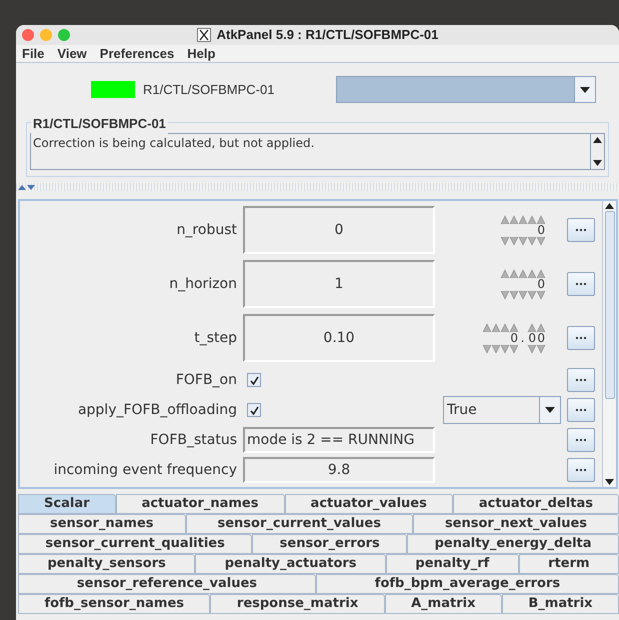 This screenshot has height=620, width=619. I want to click on tab: penalty_rf, so click(452, 564).